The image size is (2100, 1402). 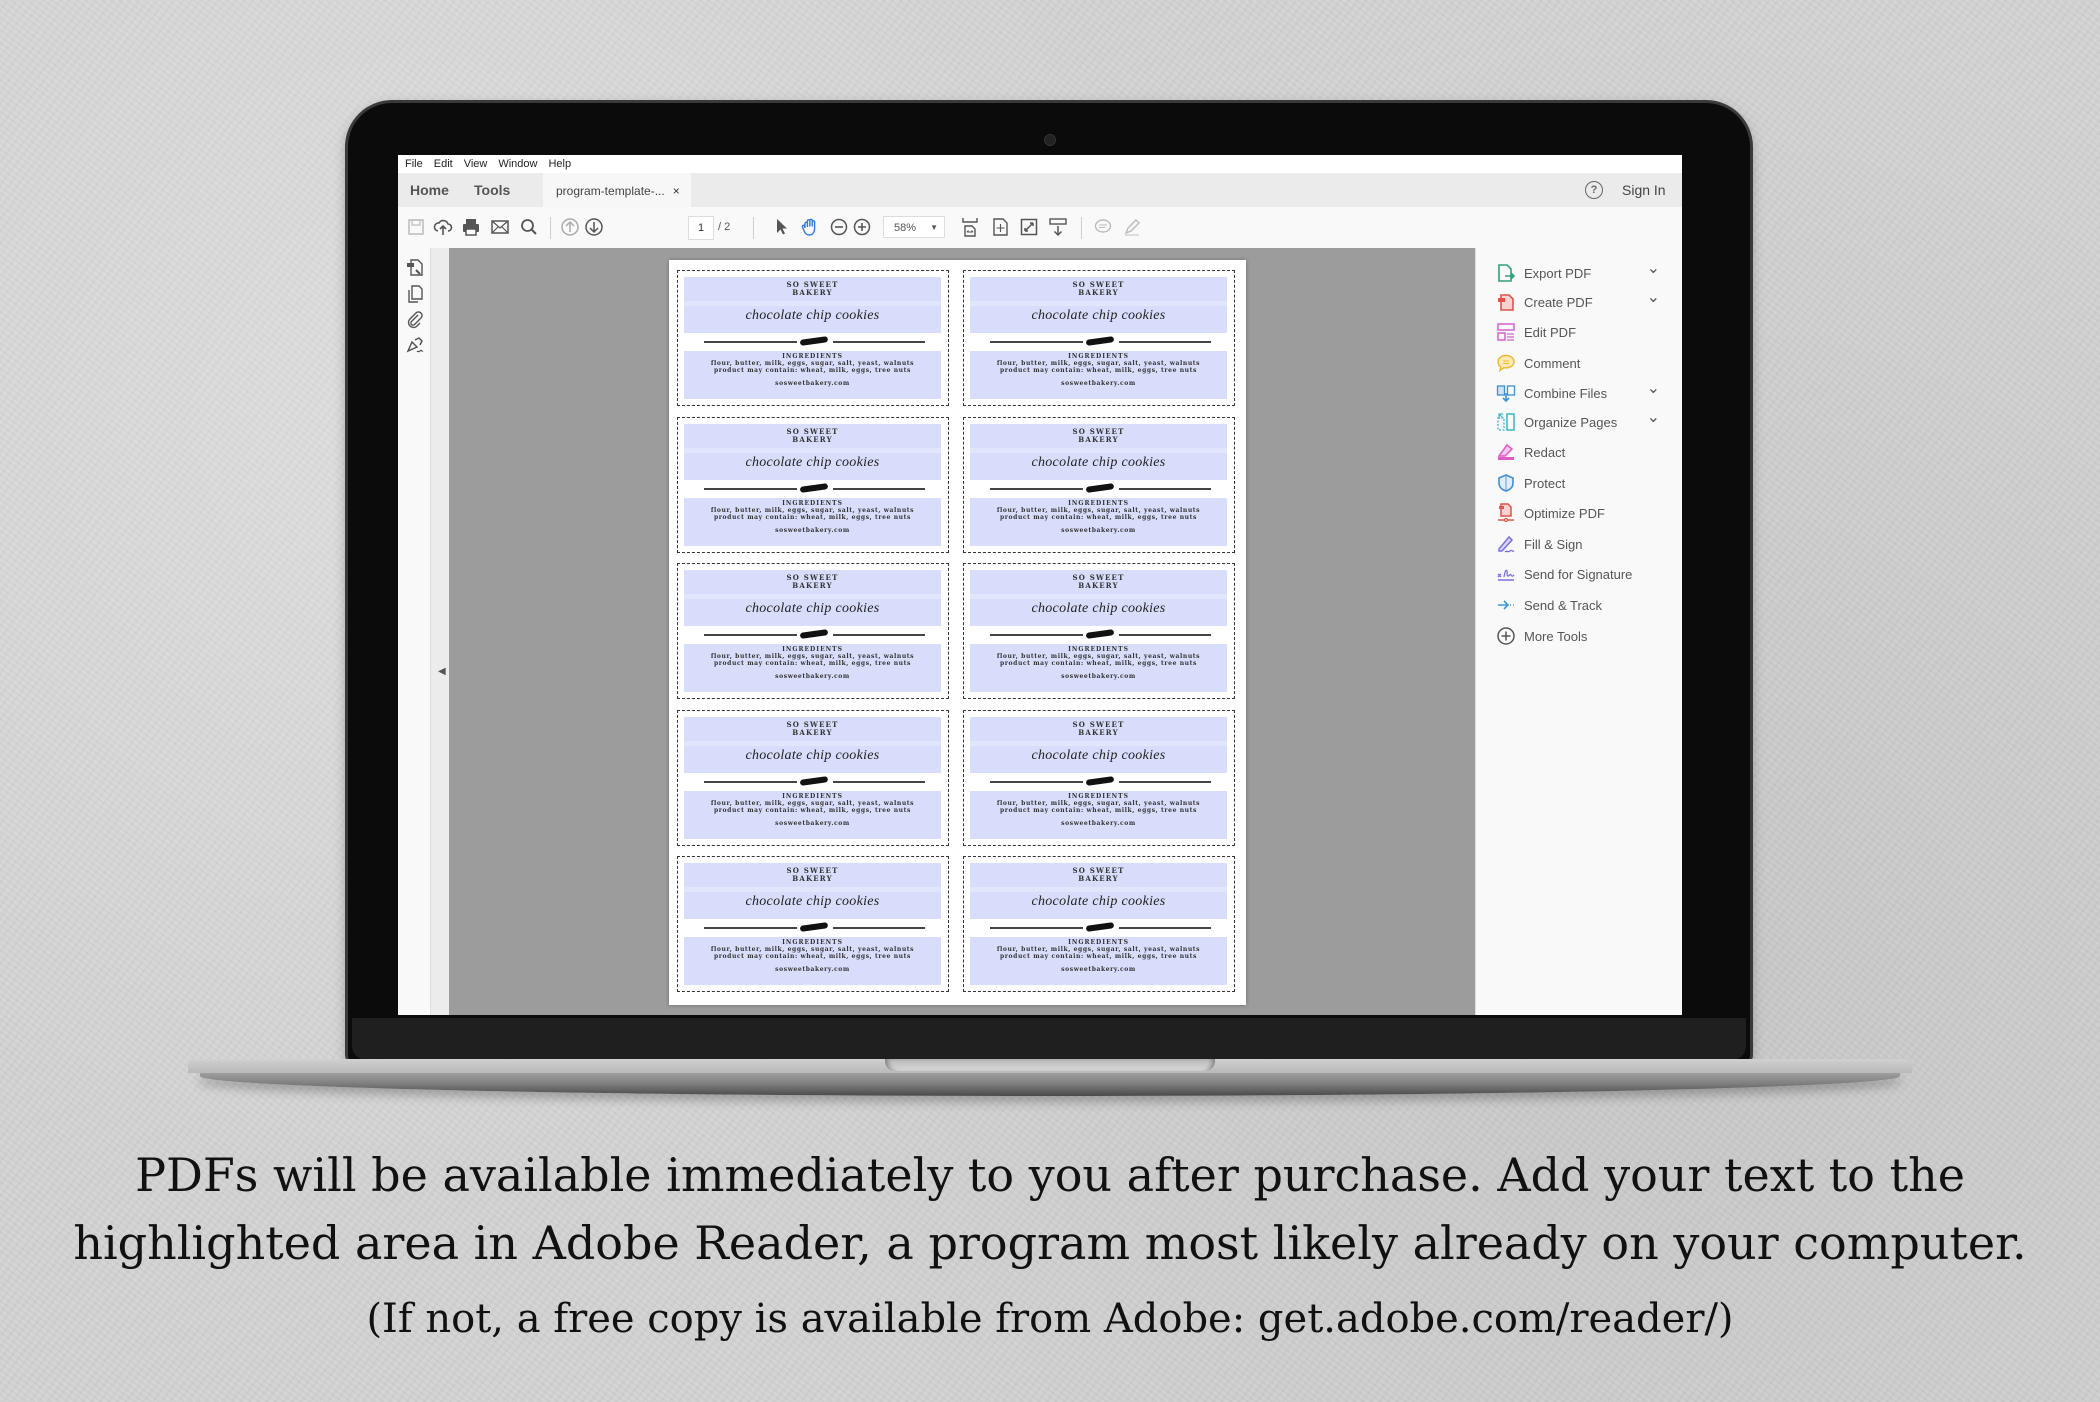 What do you see at coordinates (1098, 289) in the screenshot?
I see `label-brand: SO SWEET BAKERY` at bounding box center [1098, 289].